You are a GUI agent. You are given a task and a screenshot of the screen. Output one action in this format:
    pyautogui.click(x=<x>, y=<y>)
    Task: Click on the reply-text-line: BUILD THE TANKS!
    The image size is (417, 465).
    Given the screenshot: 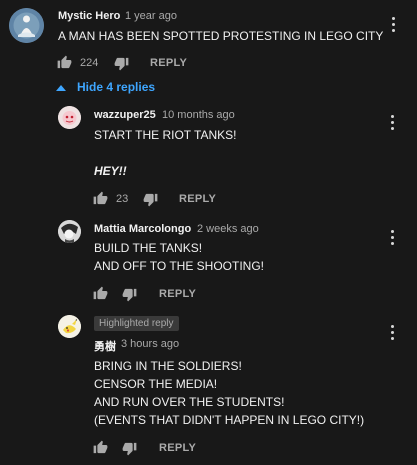 What is the action you would take?
    pyautogui.click(x=148, y=248)
    